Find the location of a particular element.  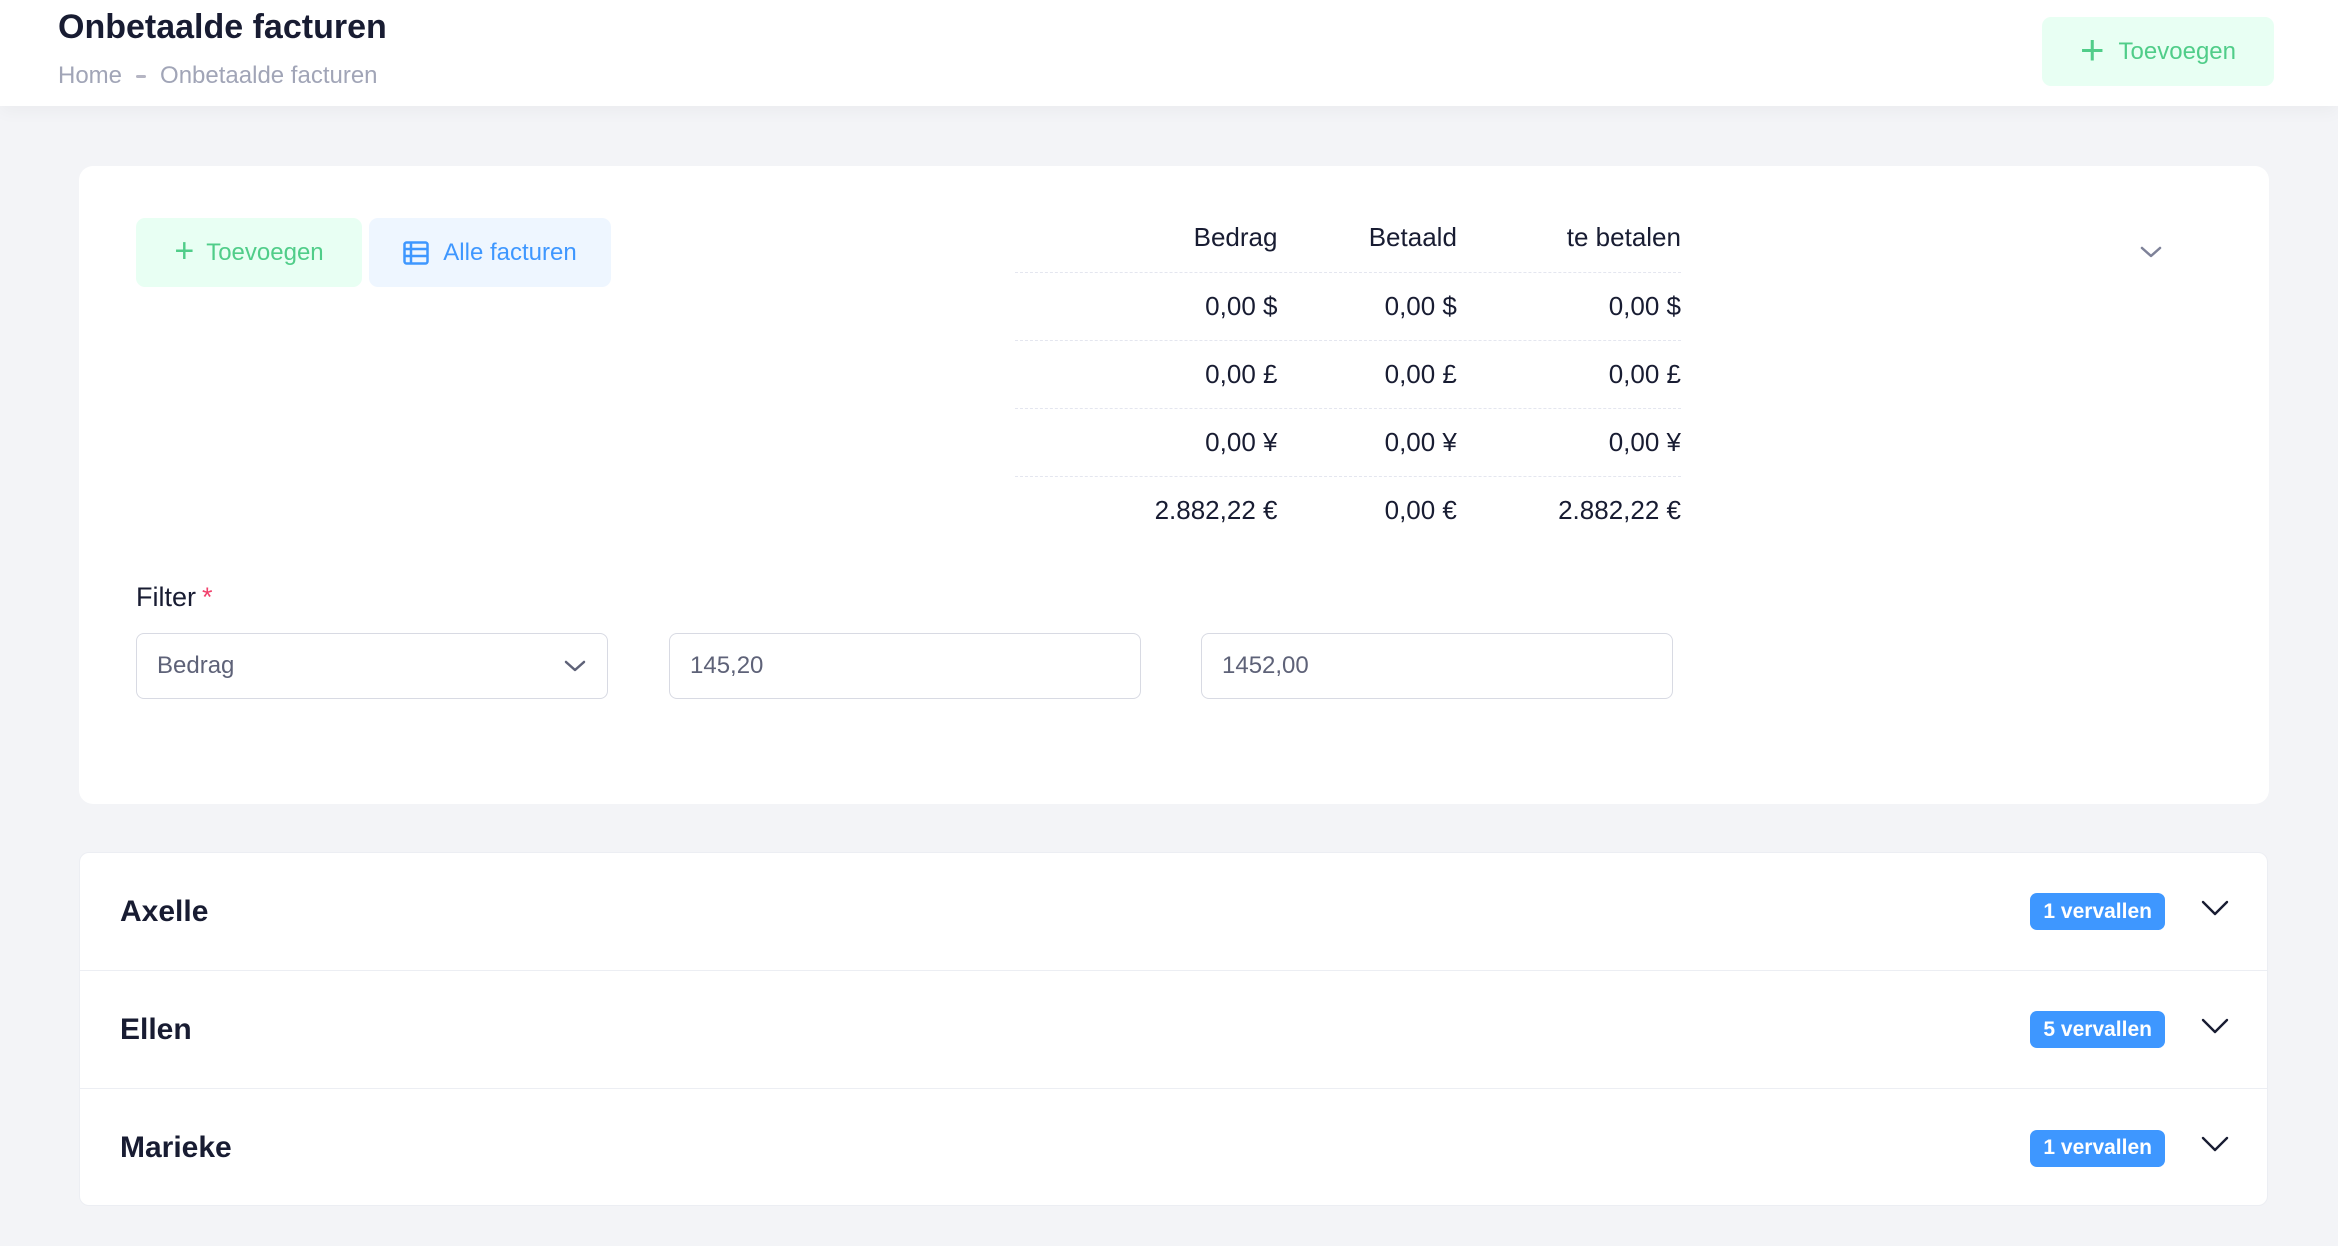

group-row-marieke: Marieke 1 vervallen is located at coordinates (1173, 1148).